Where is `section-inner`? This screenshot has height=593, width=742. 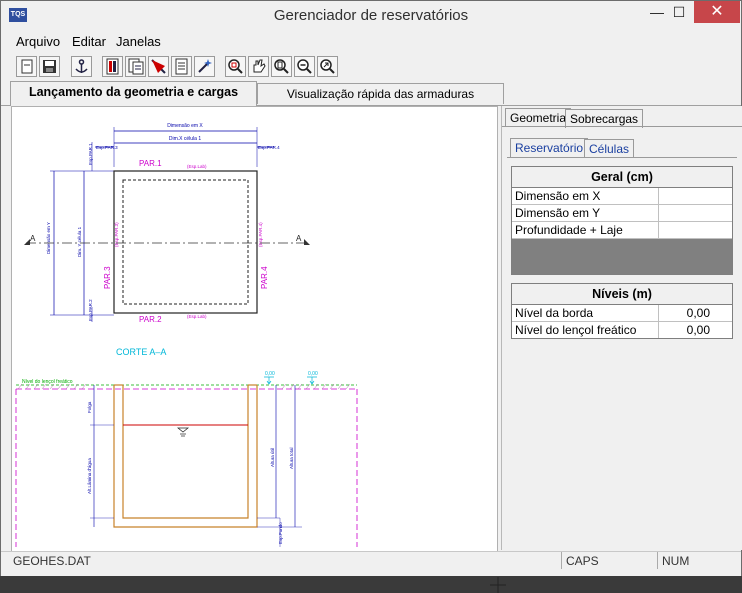 section-inner is located at coordinates (185, 452).